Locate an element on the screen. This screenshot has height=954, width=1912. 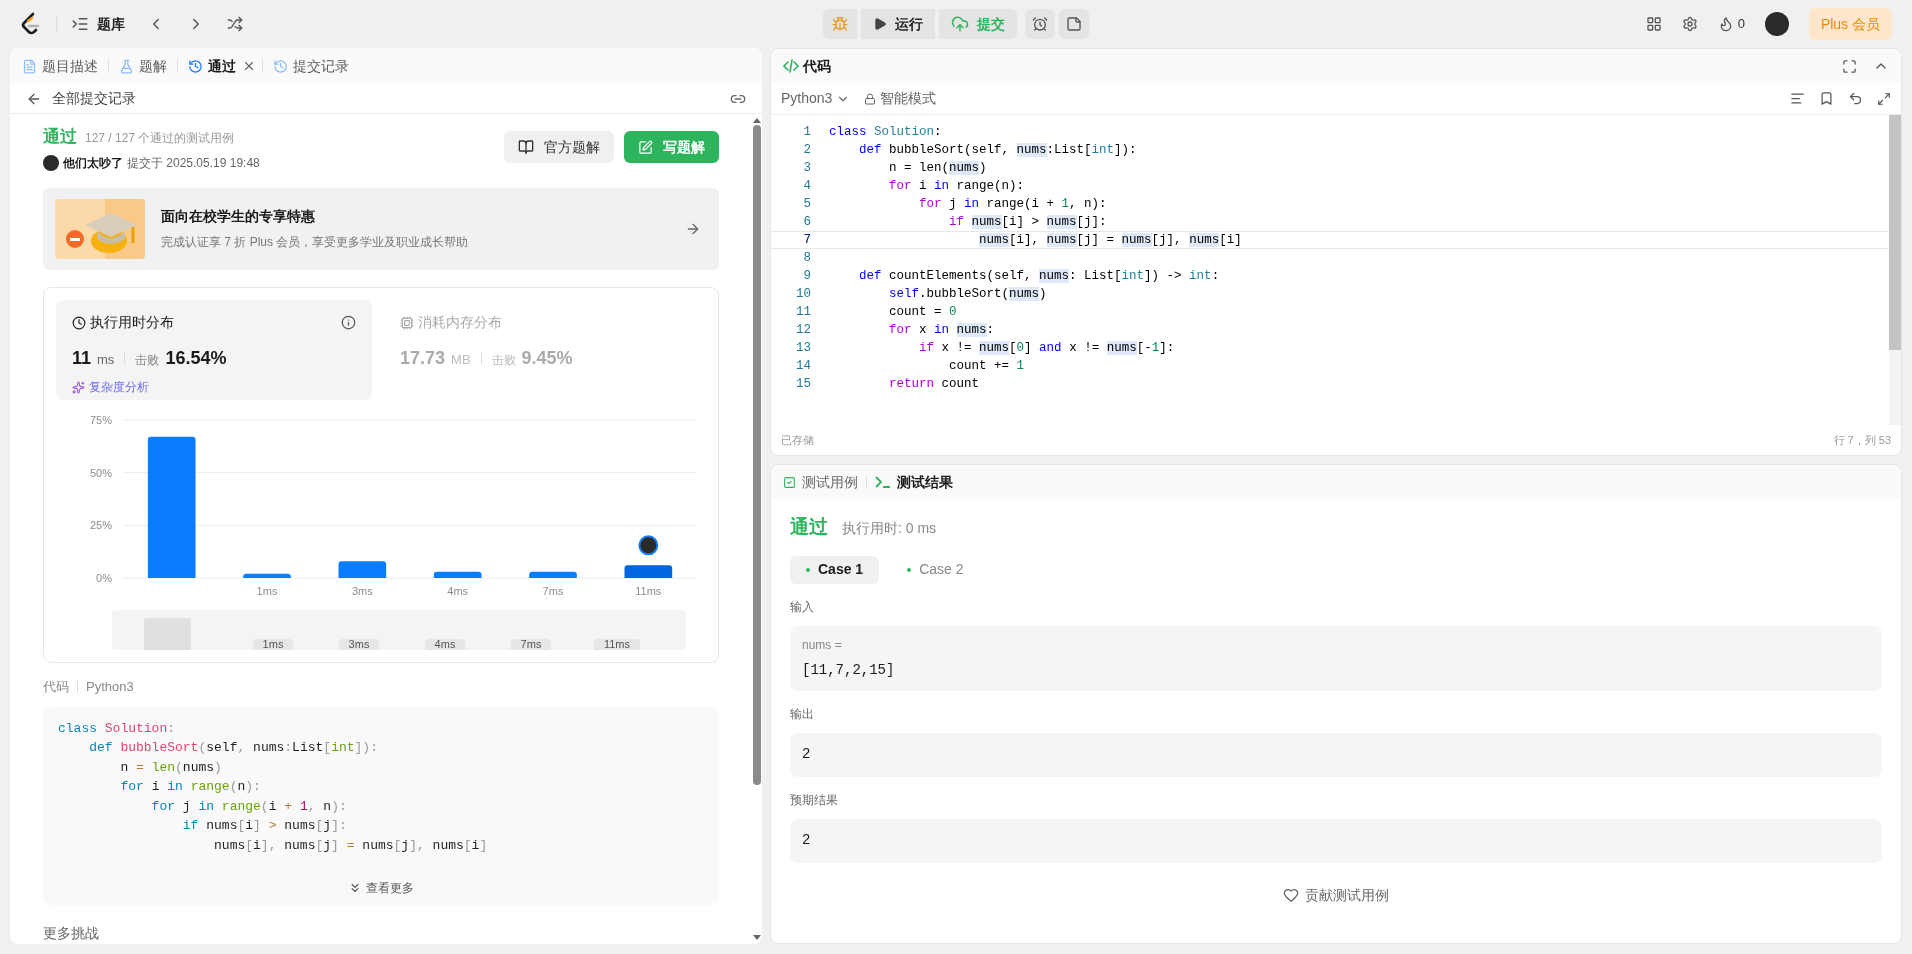
clock-icon is located at coordinates (79, 322).